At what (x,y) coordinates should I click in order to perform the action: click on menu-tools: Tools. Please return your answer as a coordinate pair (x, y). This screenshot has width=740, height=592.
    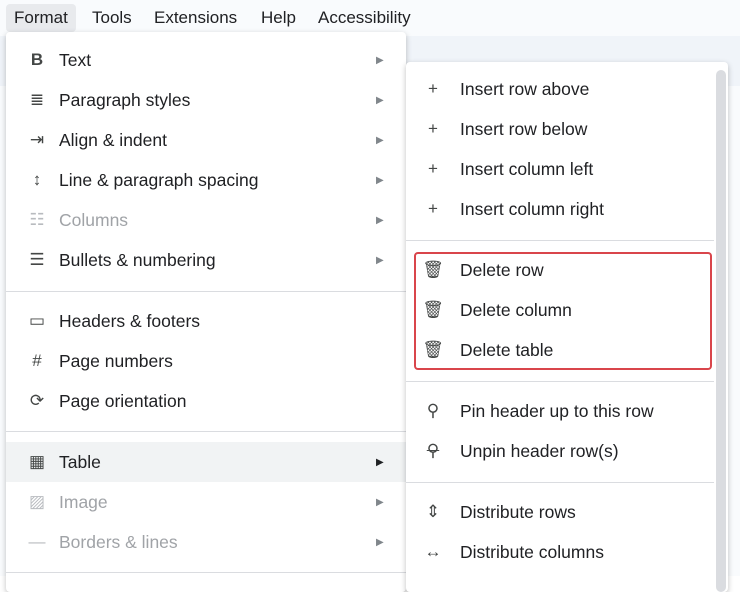
    Looking at the image, I should click on (112, 18).